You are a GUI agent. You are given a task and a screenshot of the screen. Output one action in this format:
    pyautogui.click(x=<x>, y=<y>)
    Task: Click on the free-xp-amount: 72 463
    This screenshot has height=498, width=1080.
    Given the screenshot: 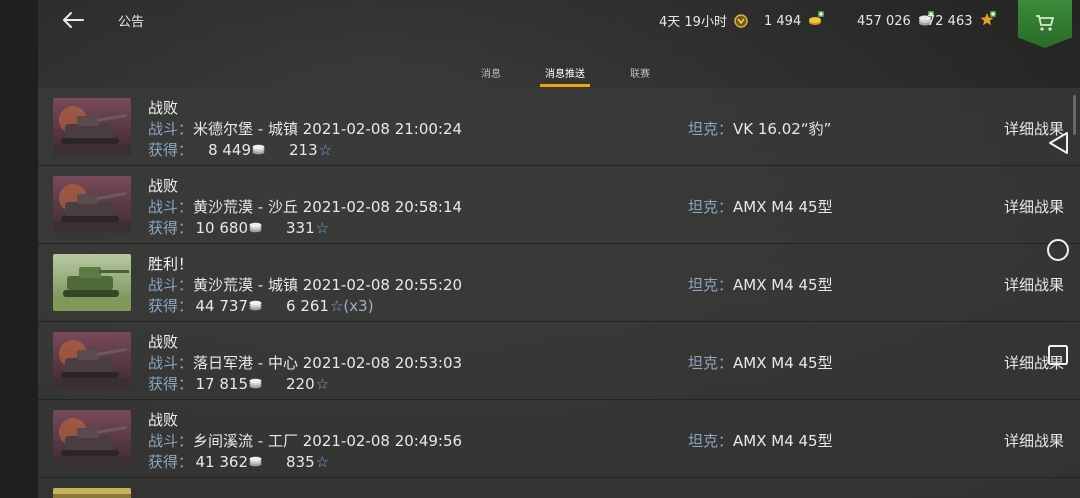 What is the action you would take?
    pyautogui.click(x=950, y=21)
    